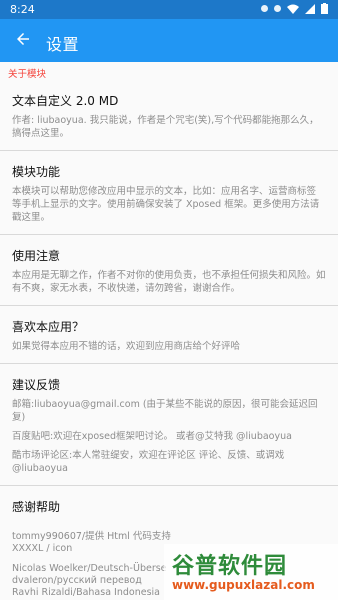 The height and width of the screenshot is (600, 338). I want to click on pref-title: 感谢帮助, so click(36, 507).